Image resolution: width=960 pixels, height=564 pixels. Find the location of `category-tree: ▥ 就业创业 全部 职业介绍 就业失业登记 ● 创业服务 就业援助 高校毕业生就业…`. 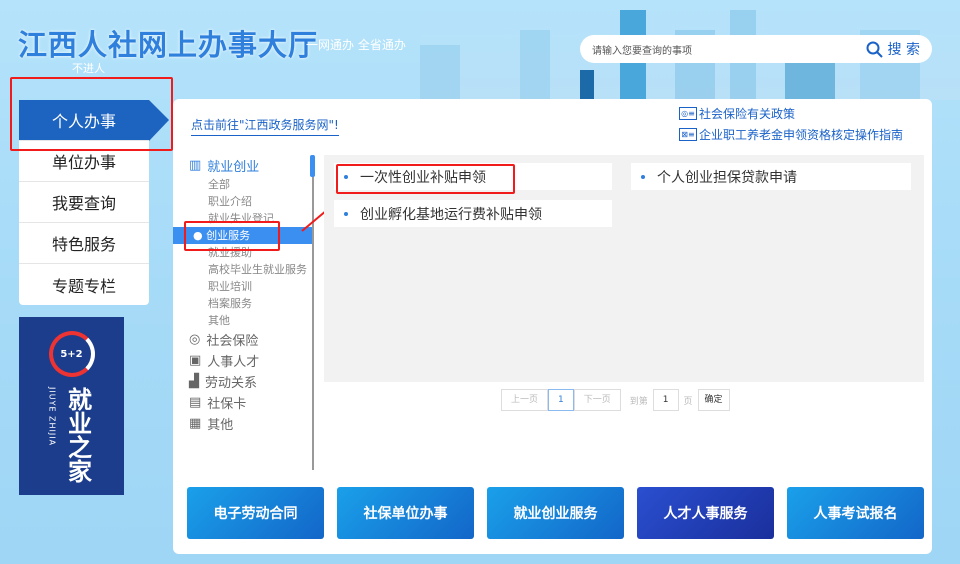

category-tree: ▥ 就业创业 全部 职业介绍 就业失业登记 ● 创业服务 就业援助 高校毕业生就业… is located at coordinates (243, 294).